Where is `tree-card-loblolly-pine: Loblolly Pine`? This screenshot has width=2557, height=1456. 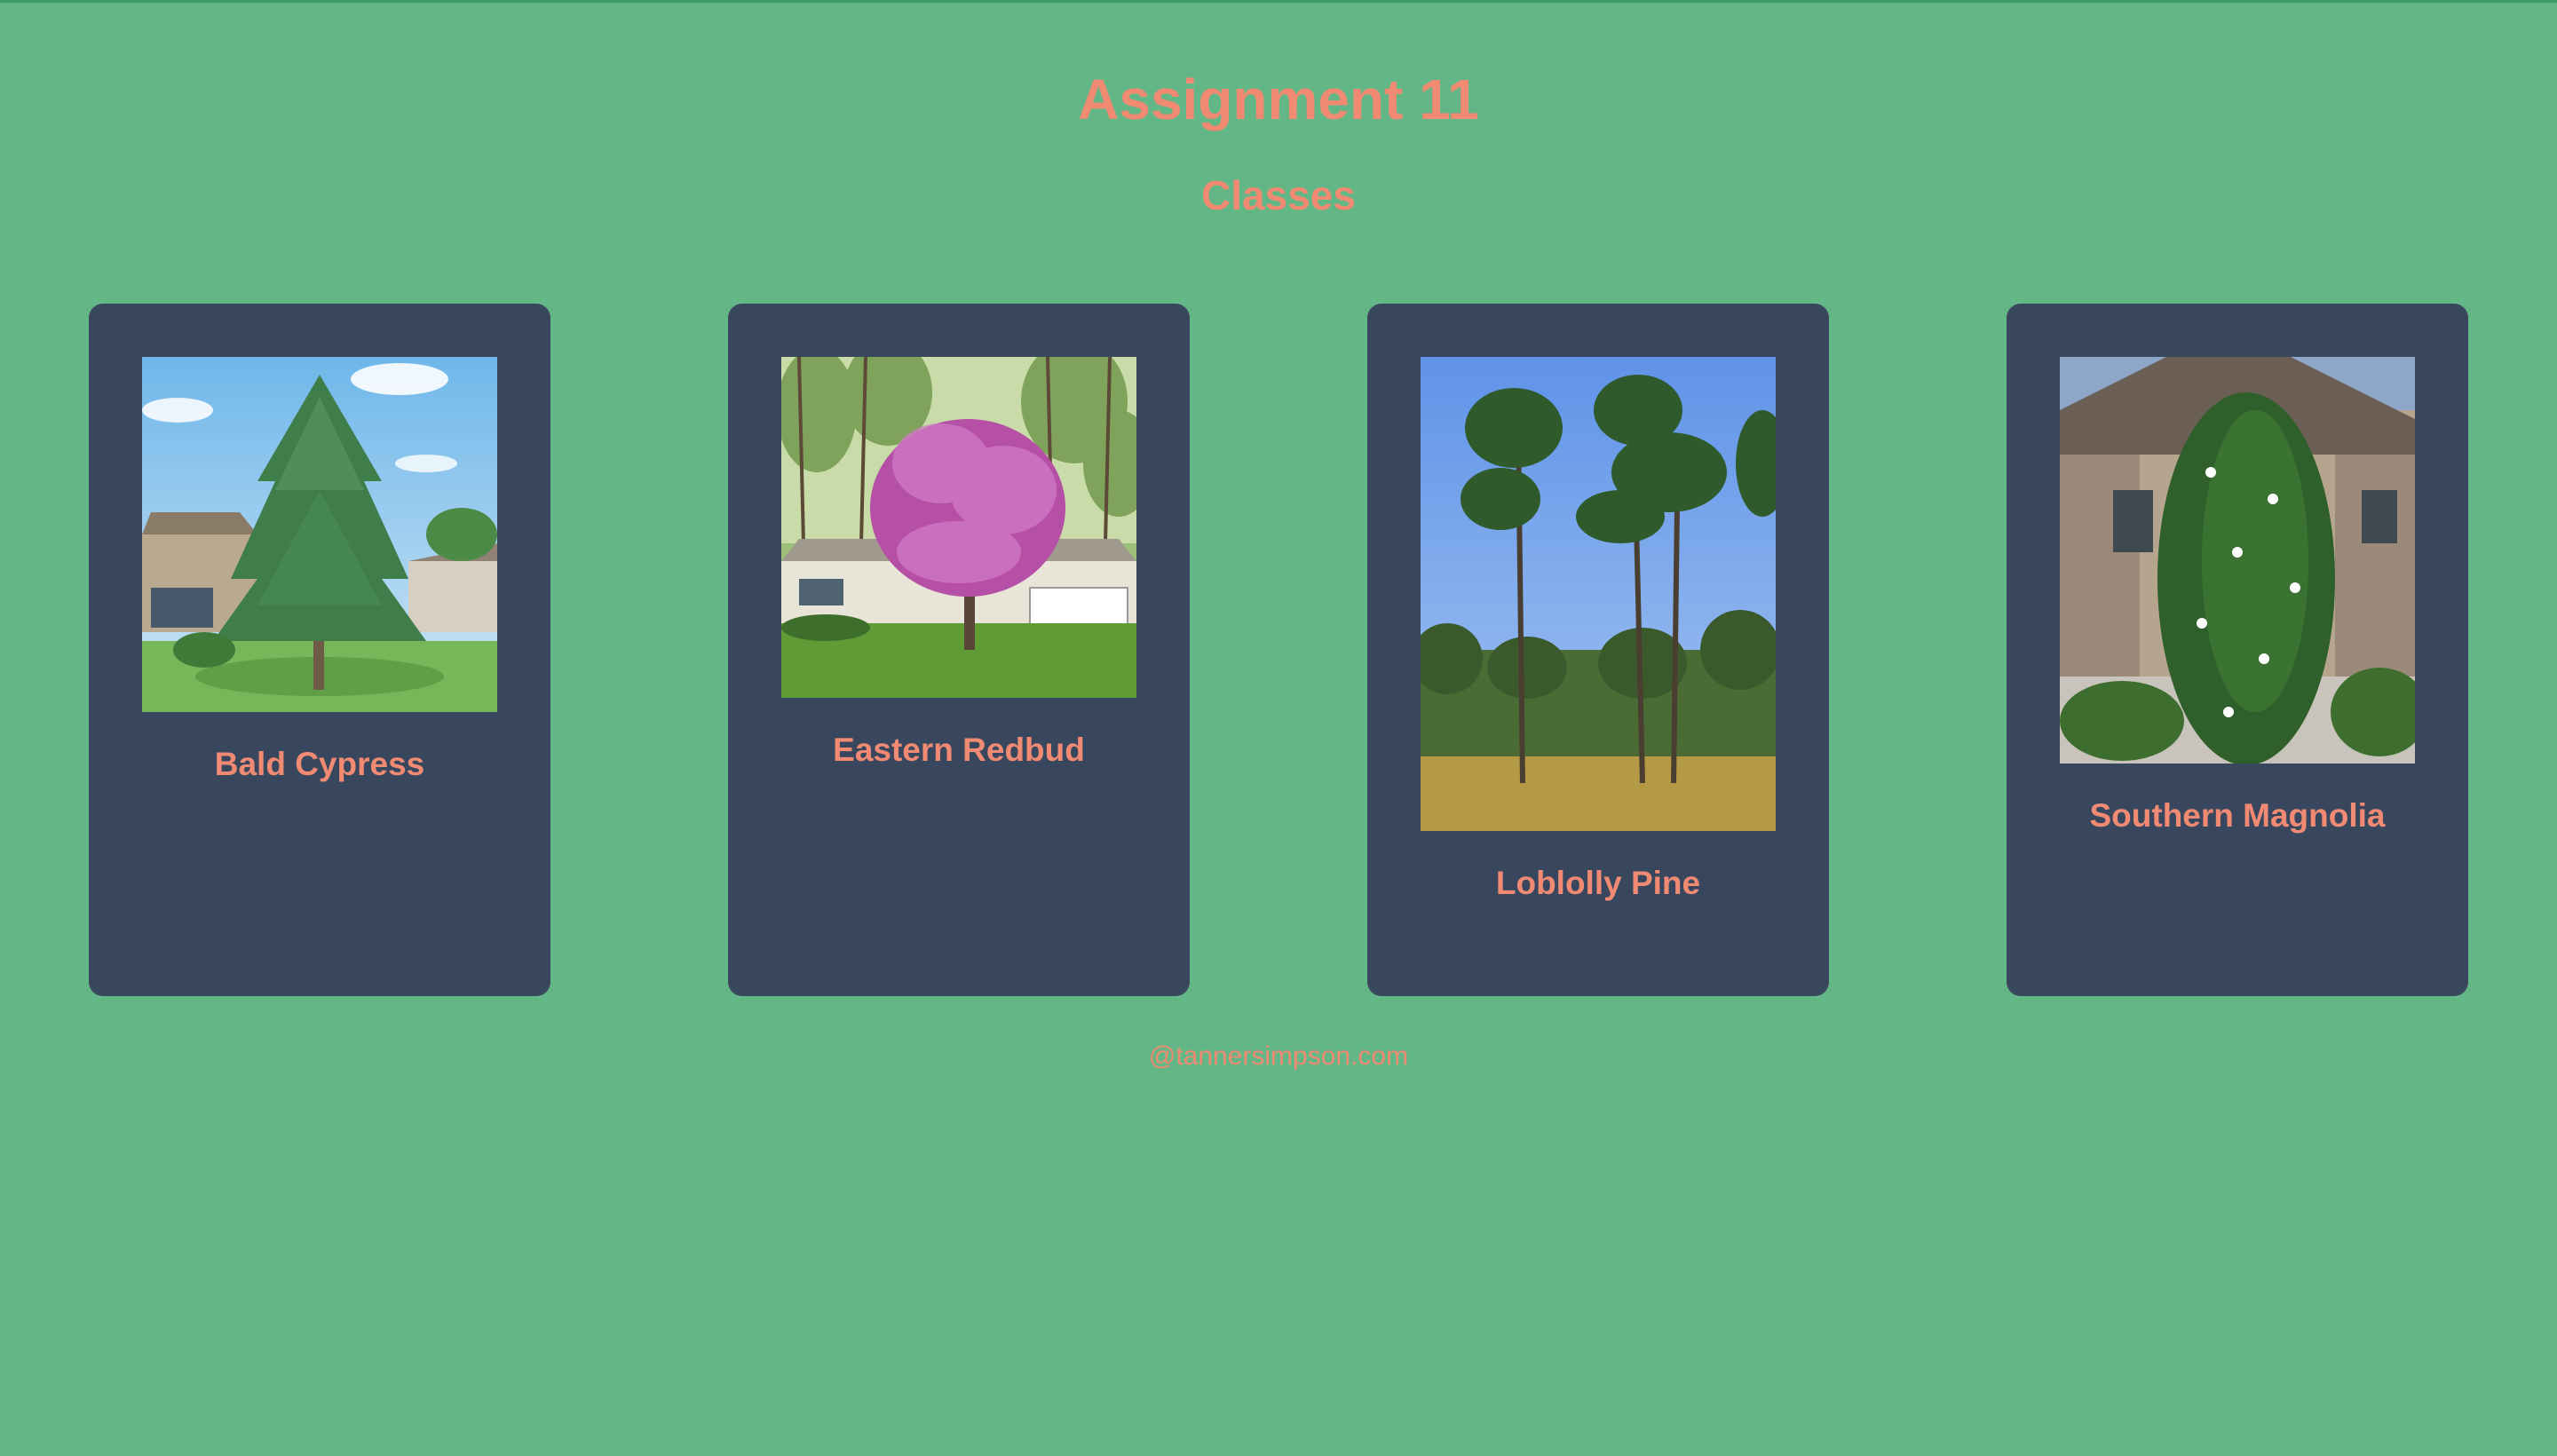 tree-card-loblolly-pine: Loblolly Pine is located at coordinates (1598, 650).